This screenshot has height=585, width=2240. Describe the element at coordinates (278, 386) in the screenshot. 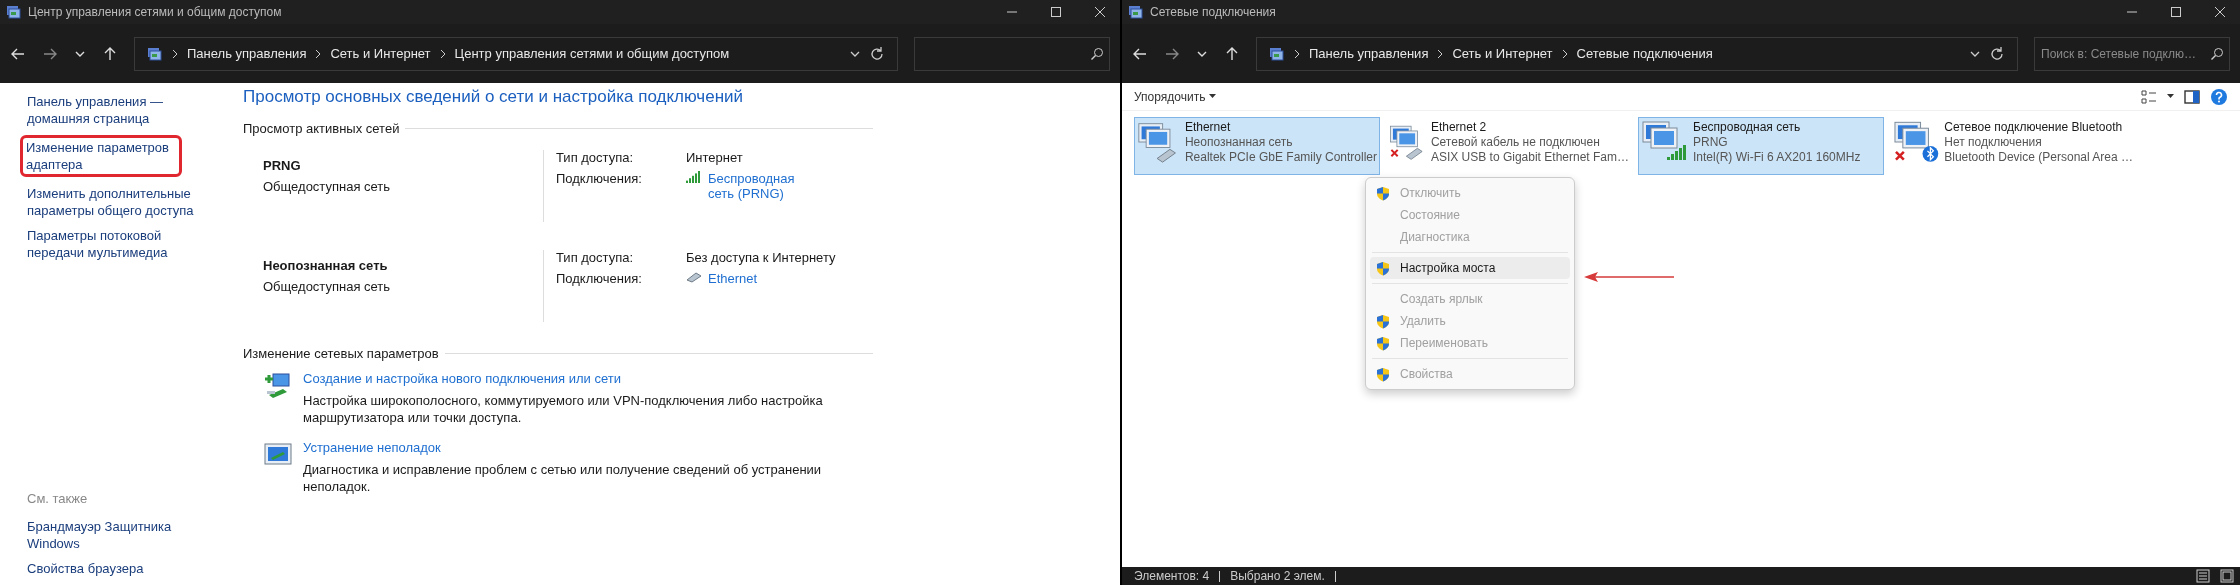

I see `network-setup-icon` at that location.